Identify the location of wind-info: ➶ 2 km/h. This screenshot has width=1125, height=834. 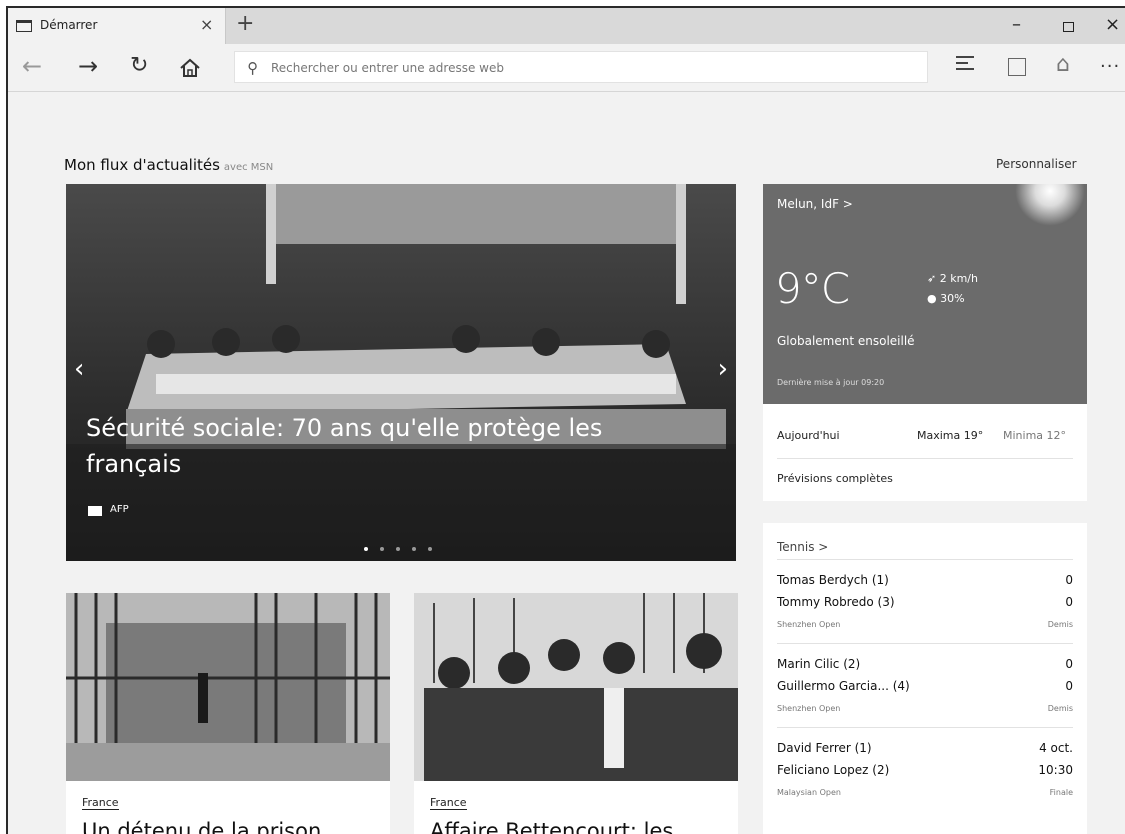
(952, 278).